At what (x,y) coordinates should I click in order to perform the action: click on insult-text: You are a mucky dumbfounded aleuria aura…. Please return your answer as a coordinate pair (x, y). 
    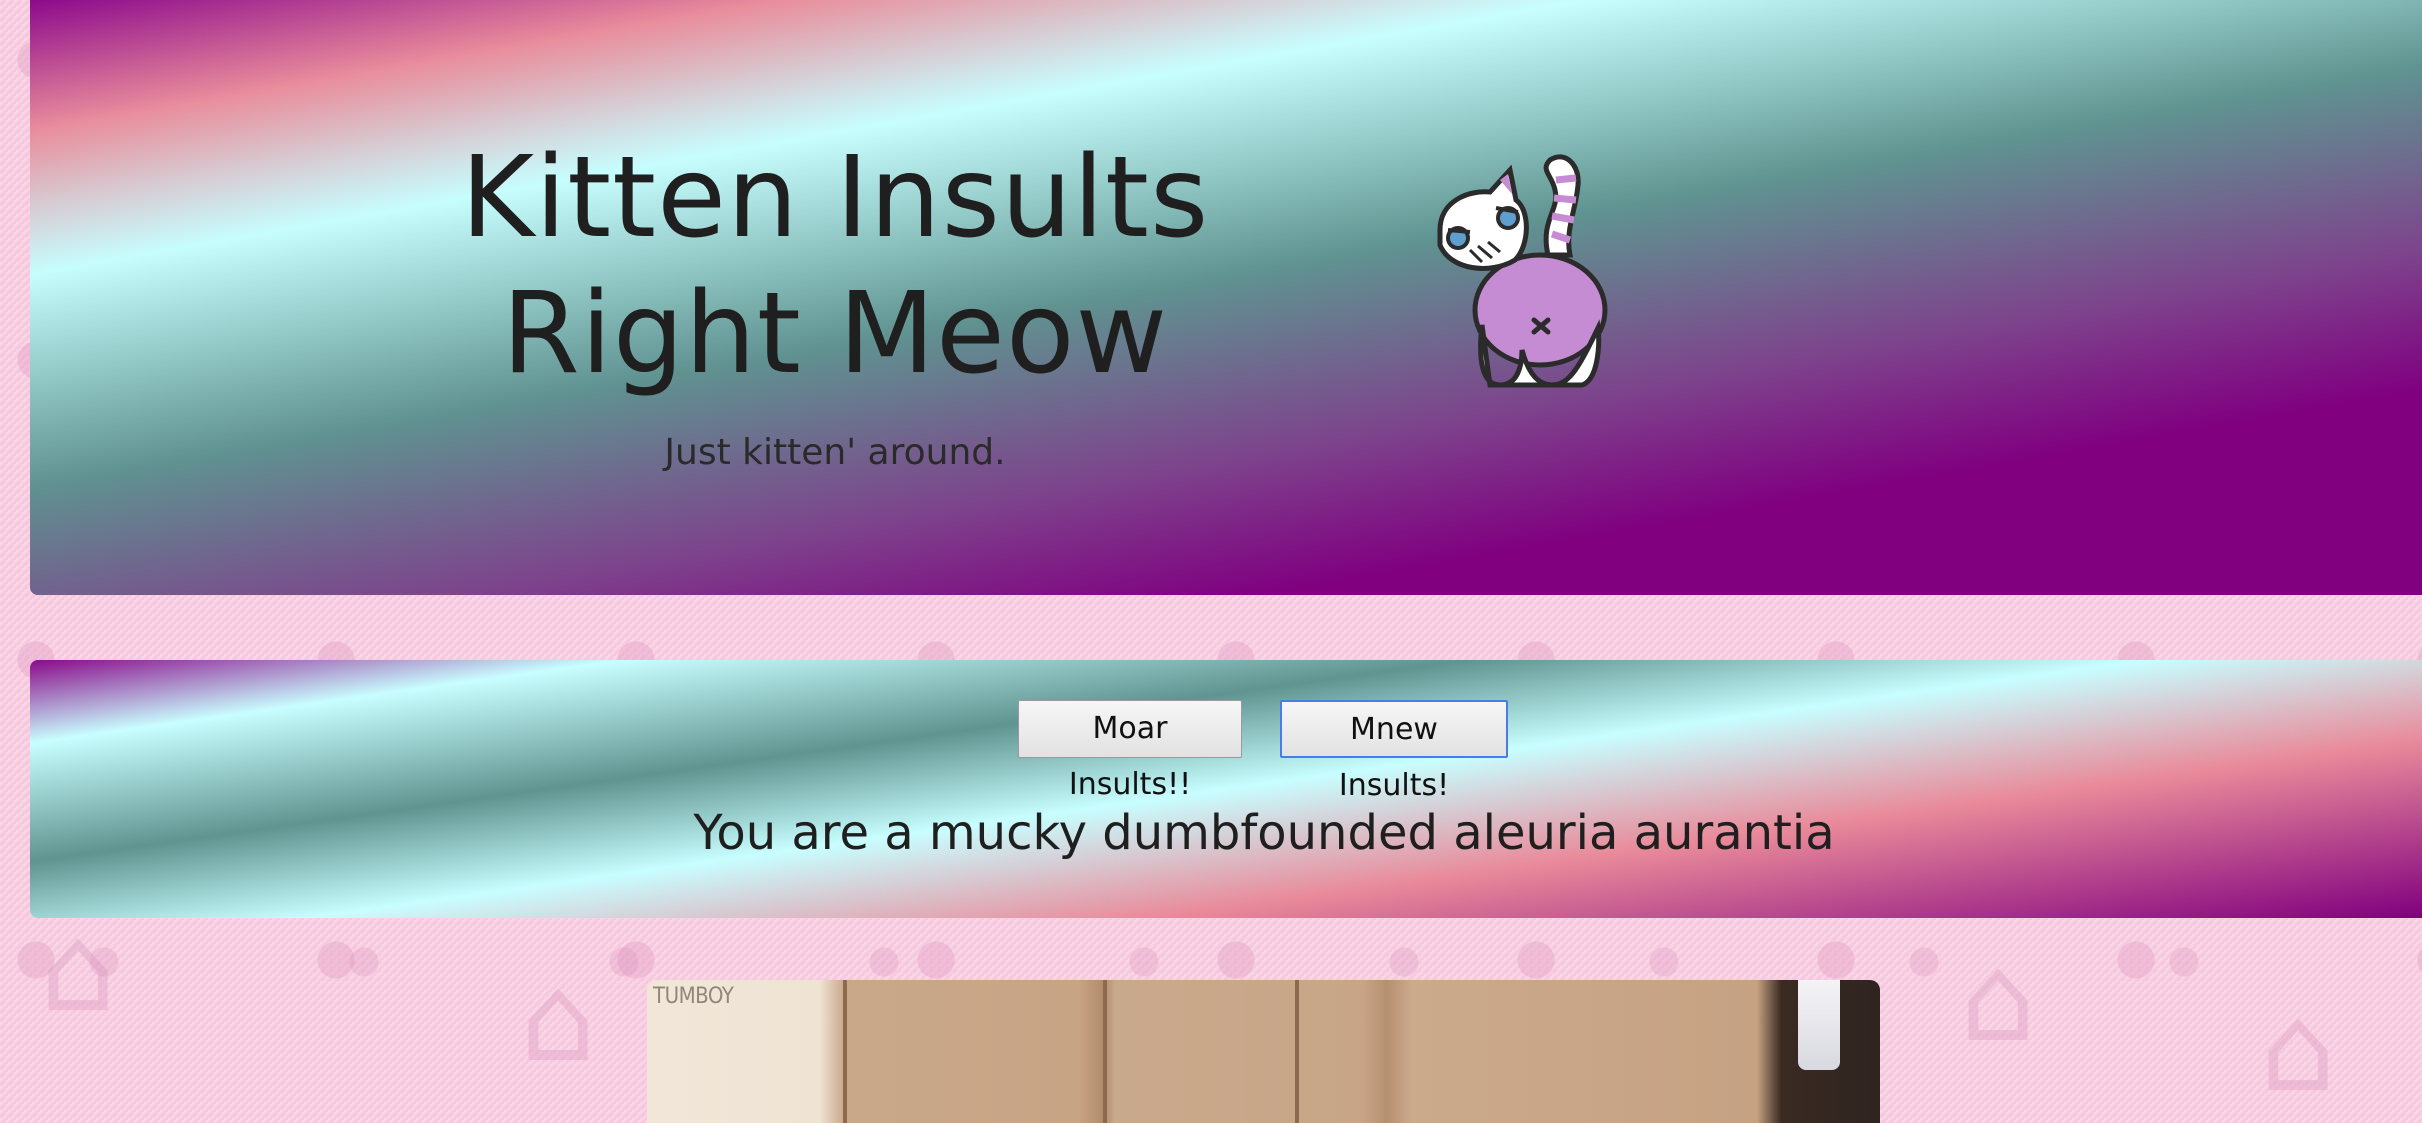
    Looking at the image, I should click on (1264, 833).